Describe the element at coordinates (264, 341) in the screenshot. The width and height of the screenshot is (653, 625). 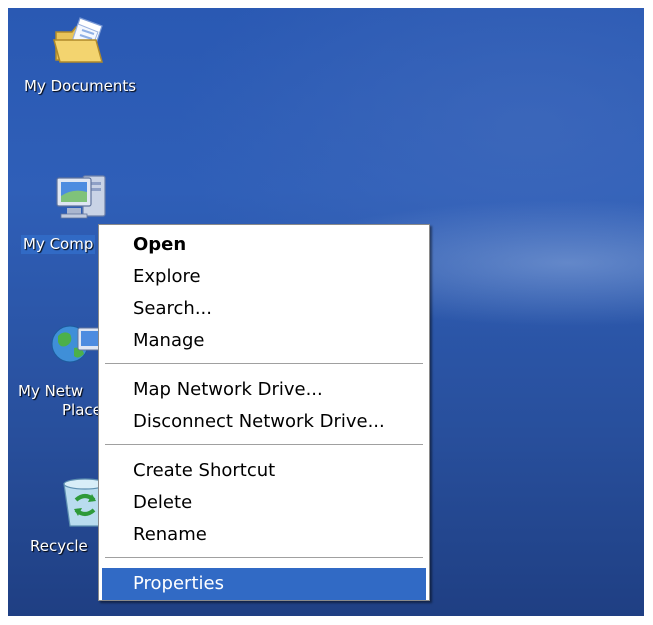
I see `menu-item-manage: Manage` at that location.